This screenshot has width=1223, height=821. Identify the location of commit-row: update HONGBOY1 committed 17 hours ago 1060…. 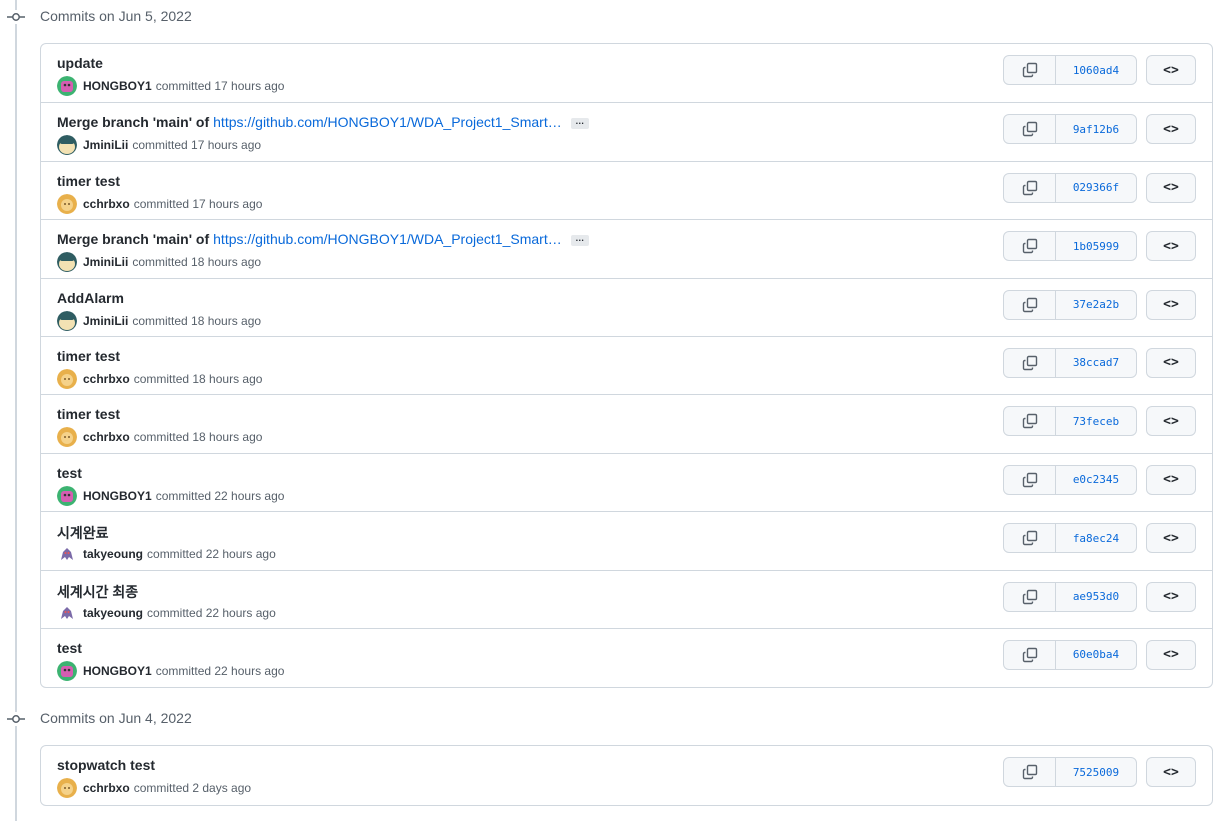
(626, 73).